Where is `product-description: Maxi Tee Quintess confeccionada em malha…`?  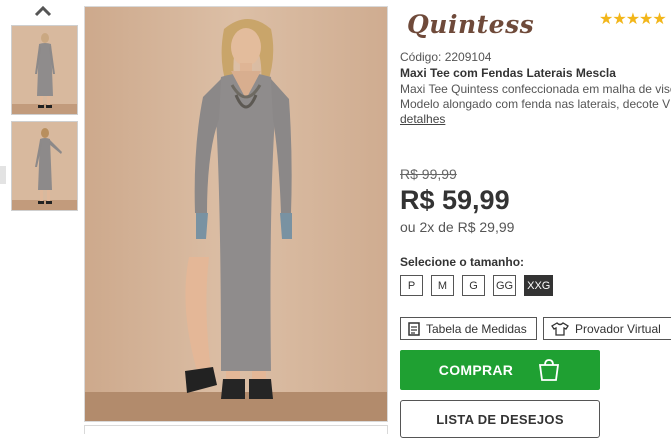 product-description: Maxi Tee Quintess confeccionada em malha… is located at coordinates (535, 104).